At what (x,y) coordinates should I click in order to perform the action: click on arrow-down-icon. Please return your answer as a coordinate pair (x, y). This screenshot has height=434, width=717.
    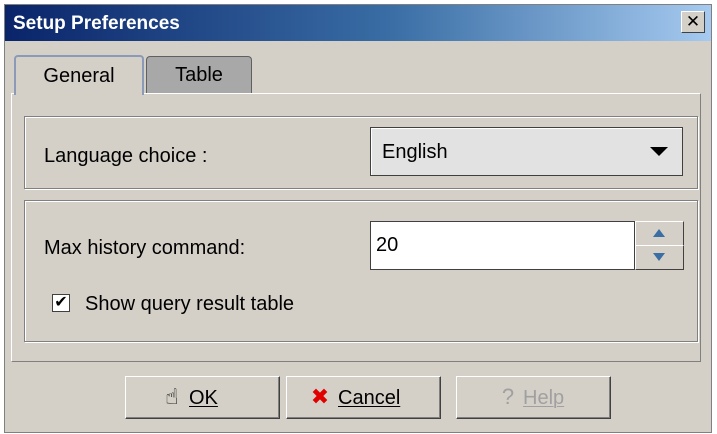
    Looking at the image, I should click on (659, 257).